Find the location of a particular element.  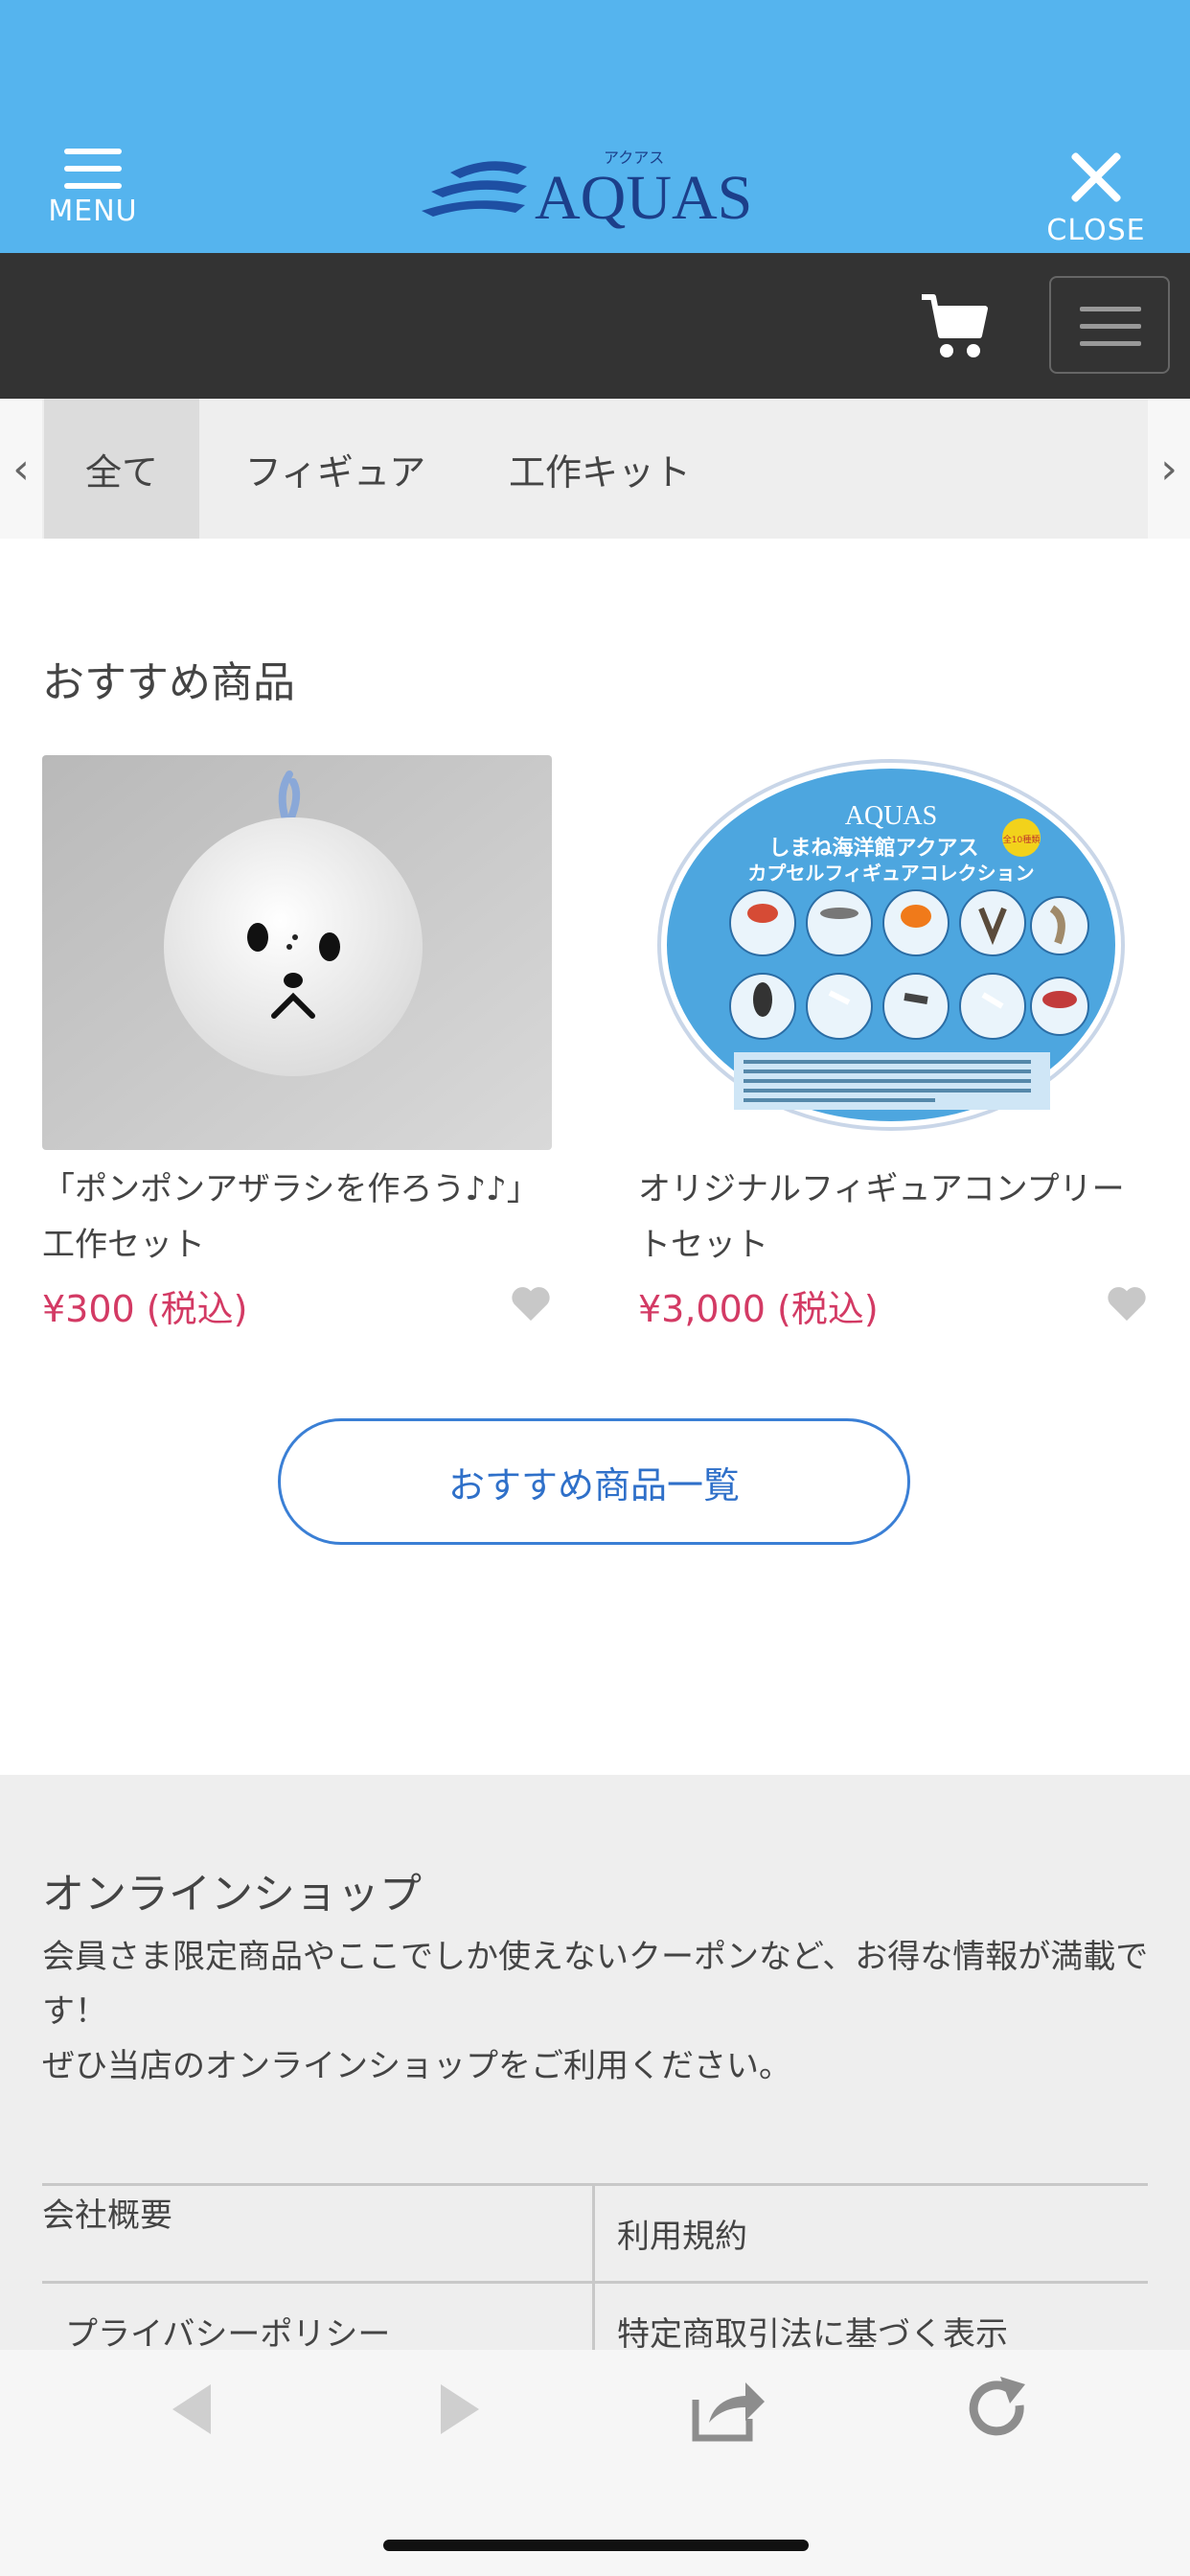

recommended-list-button: おすすめ商品一覧 is located at coordinates (594, 1481).